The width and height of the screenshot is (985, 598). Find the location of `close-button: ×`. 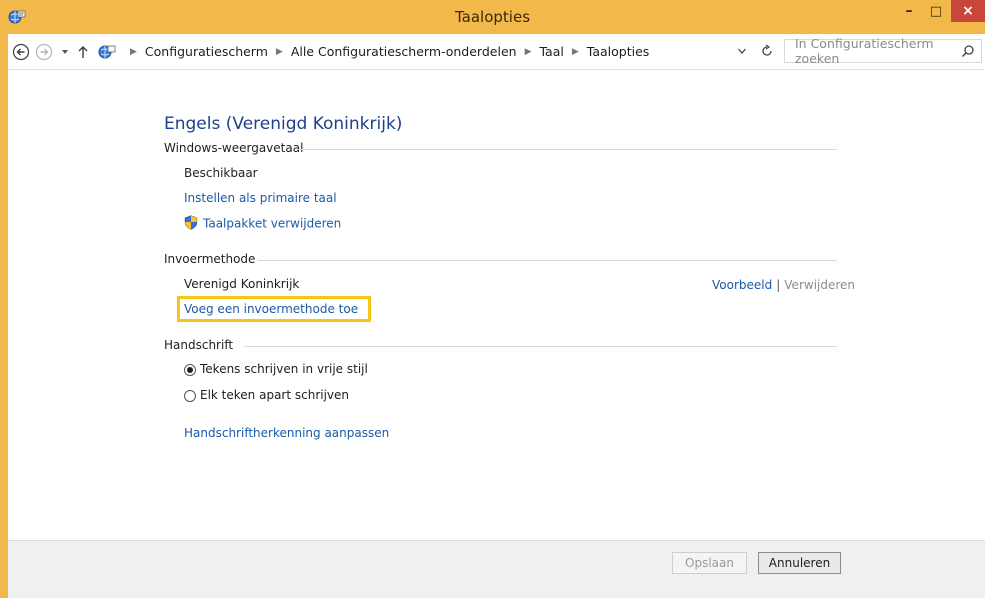

close-button: × is located at coordinates (968, 11).